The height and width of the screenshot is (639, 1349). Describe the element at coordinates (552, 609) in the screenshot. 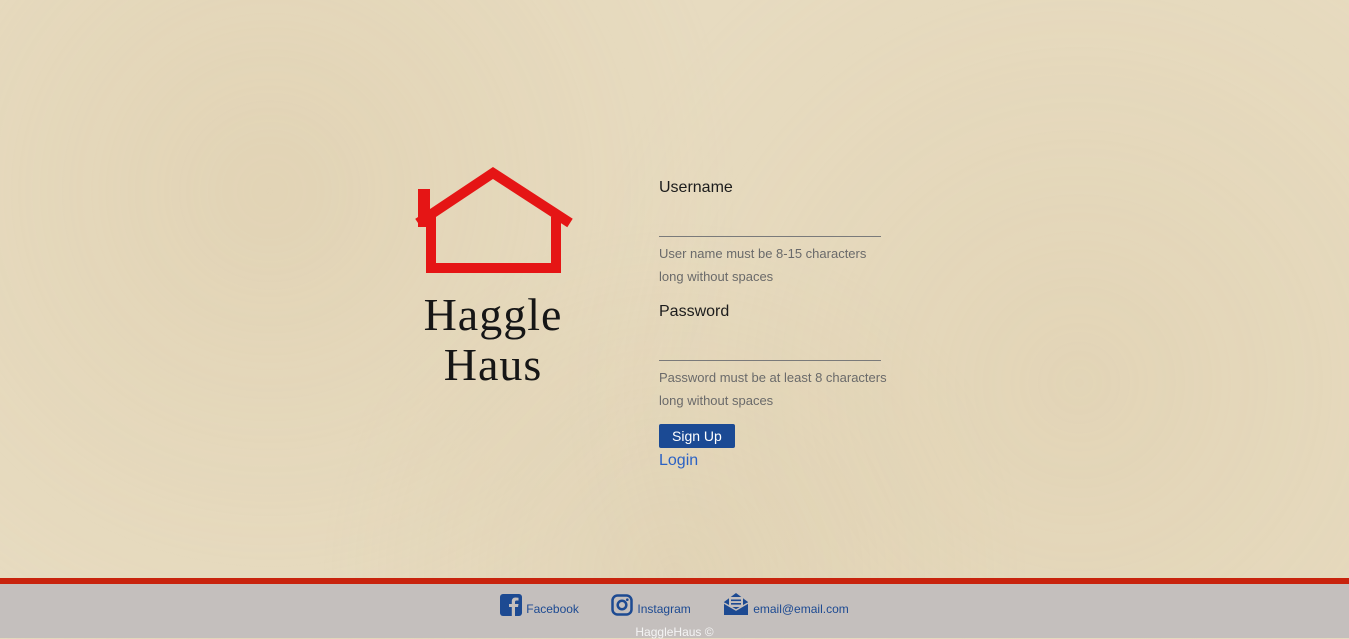

I see `facebook-label: Facebook` at that location.